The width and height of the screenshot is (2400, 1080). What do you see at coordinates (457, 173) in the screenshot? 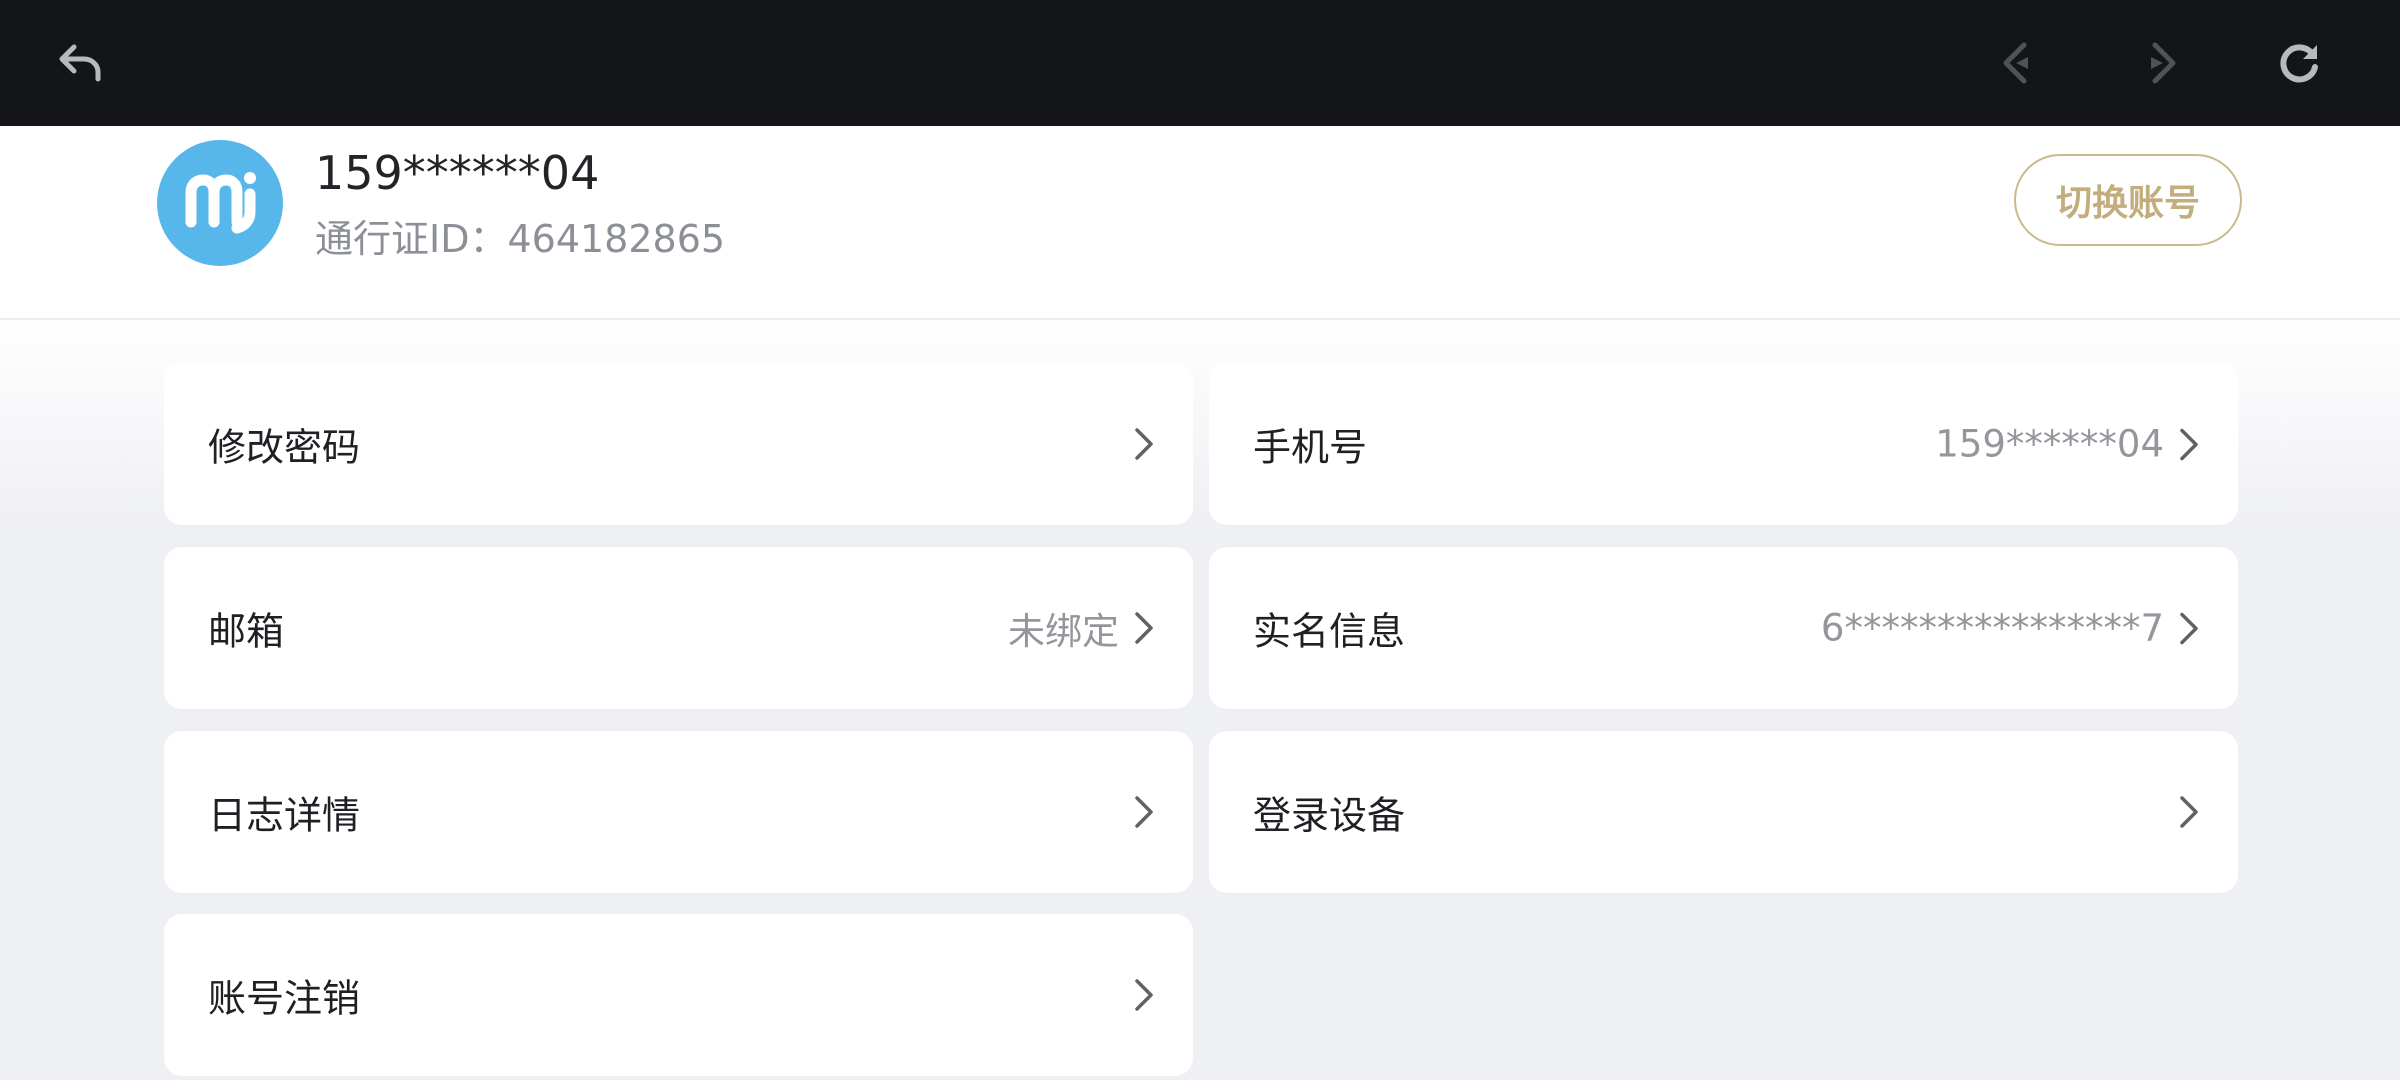
I see `account-name: 159******04` at bounding box center [457, 173].